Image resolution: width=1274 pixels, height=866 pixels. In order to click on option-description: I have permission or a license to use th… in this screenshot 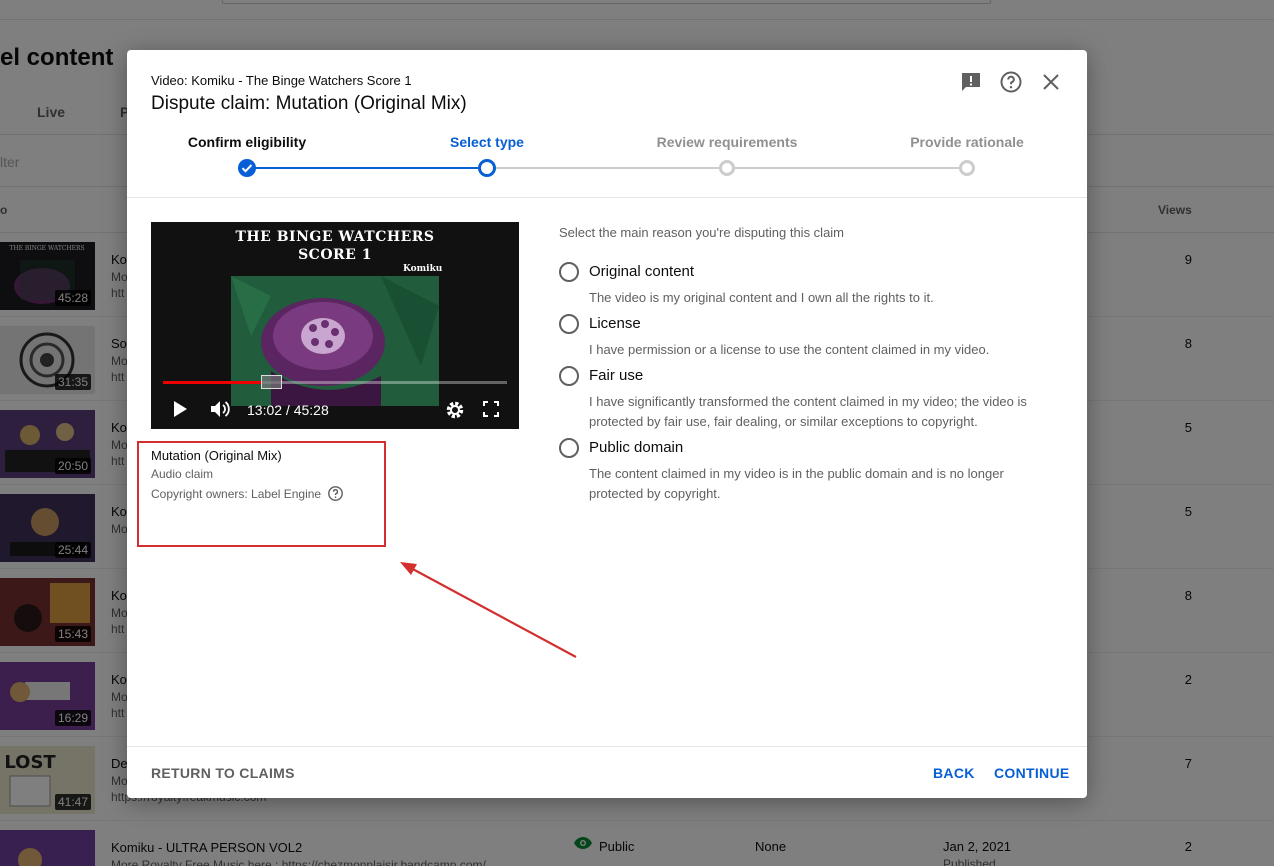, I will do `click(789, 349)`.